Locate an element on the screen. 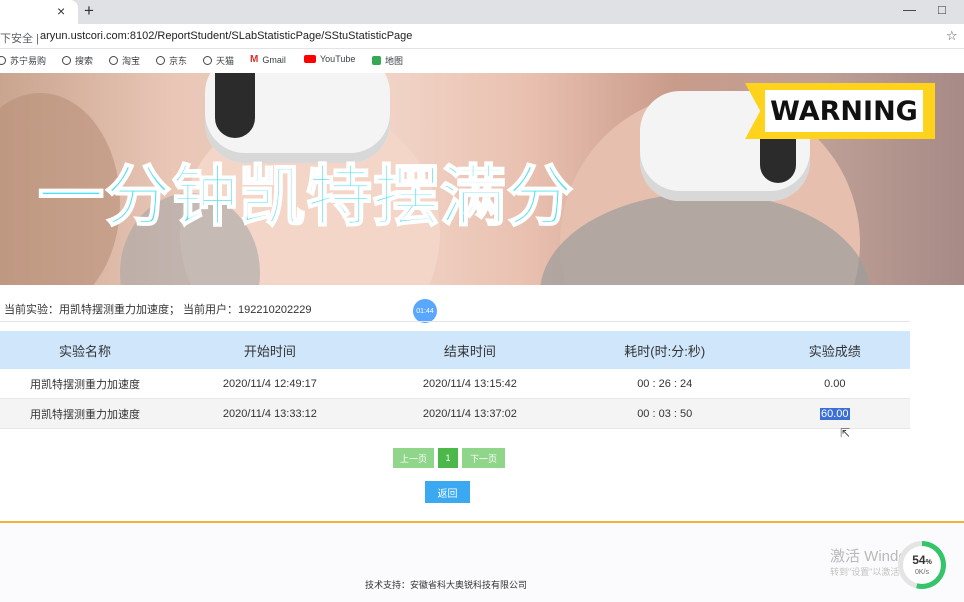 The image size is (964, 602). maps-icon is located at coordinates (376, 60).